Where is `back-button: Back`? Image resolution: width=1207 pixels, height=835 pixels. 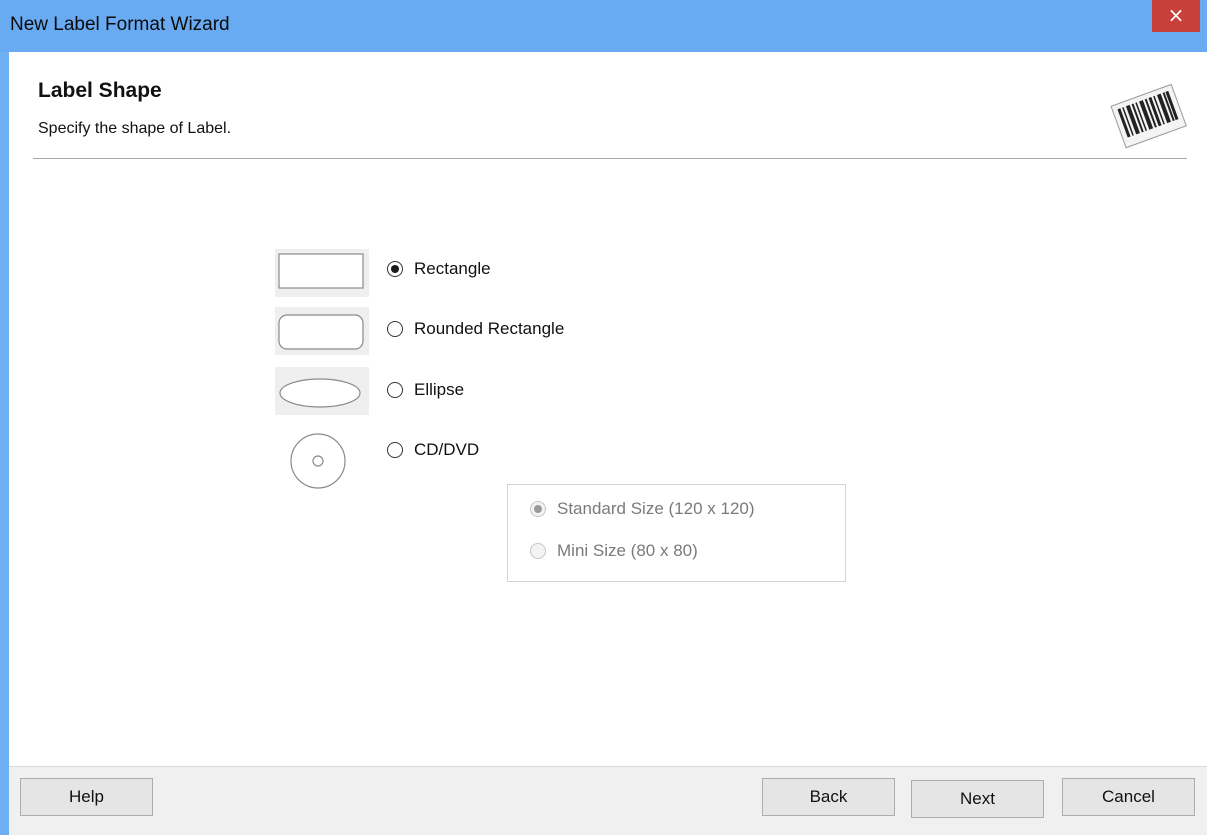 back-button: Back is located at coordinates (828, 797).